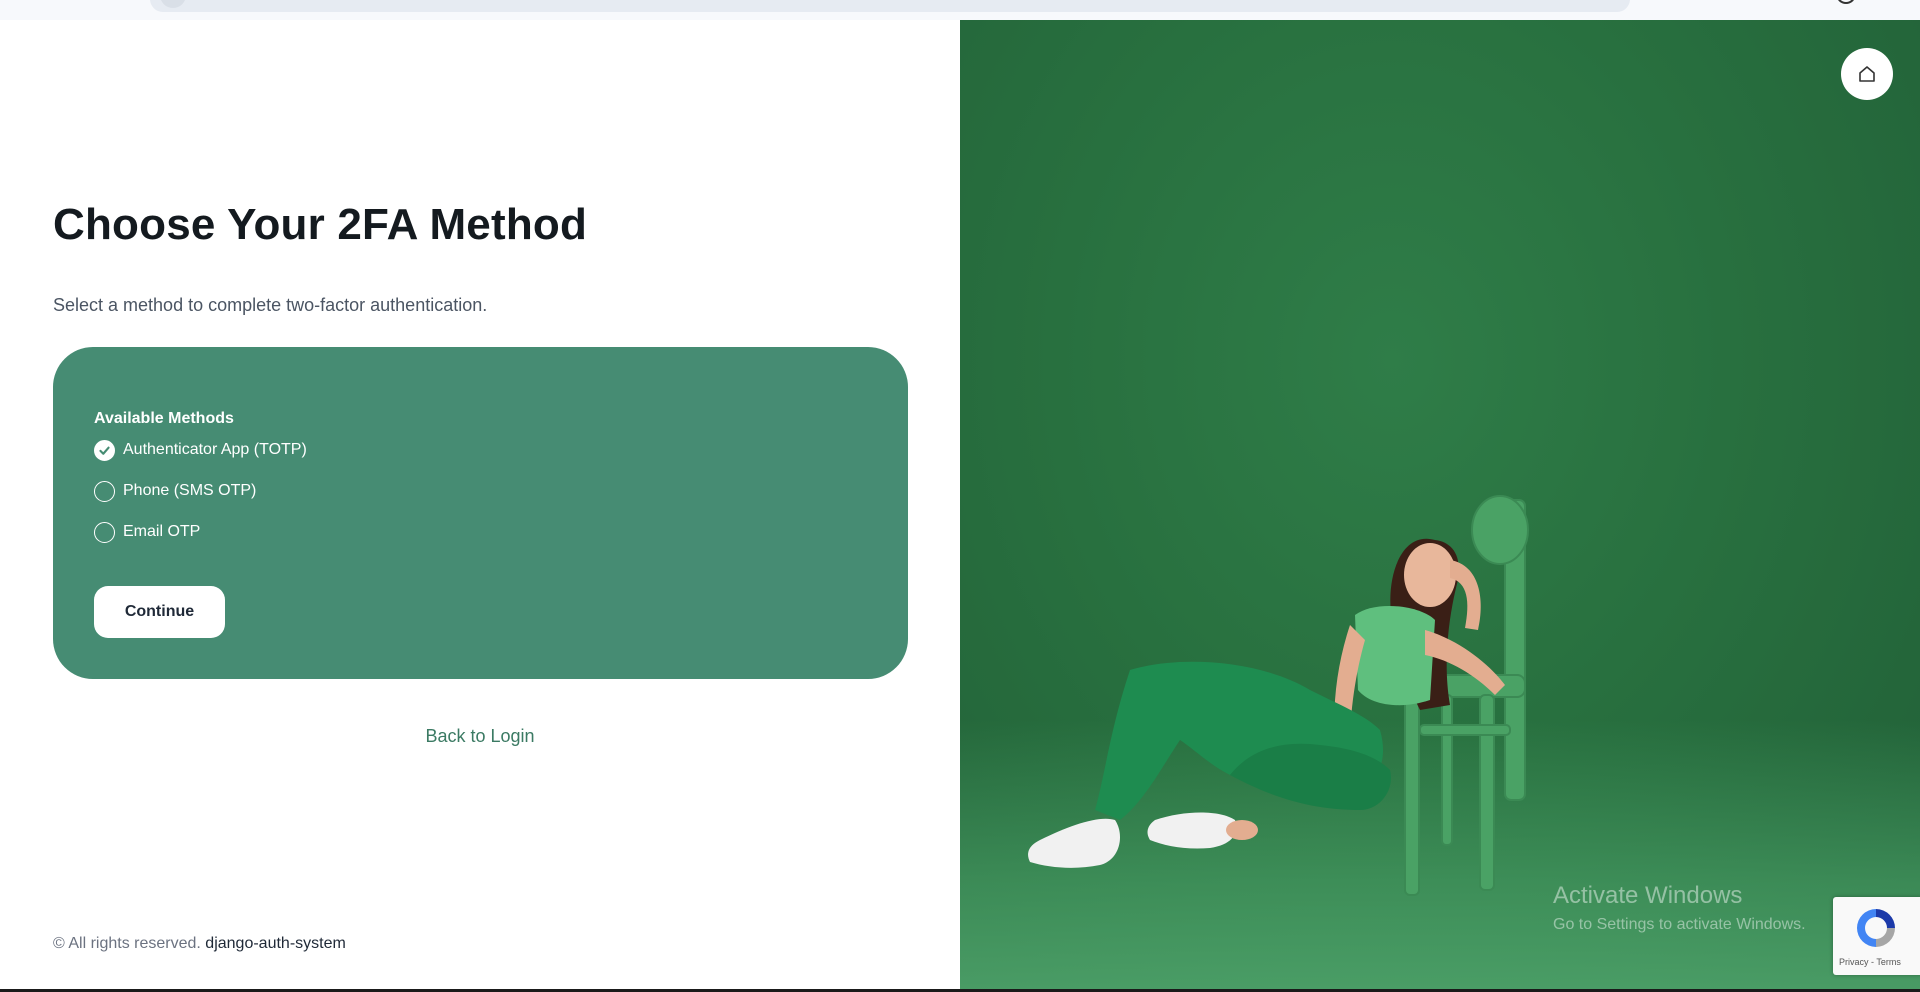 Image resolution: width=1920 pixels, height=992 pixels. What do you see at coordinates (104, 450) in the screenshot?
I see `radio-checked-icon` at bounding box center [104, 450].